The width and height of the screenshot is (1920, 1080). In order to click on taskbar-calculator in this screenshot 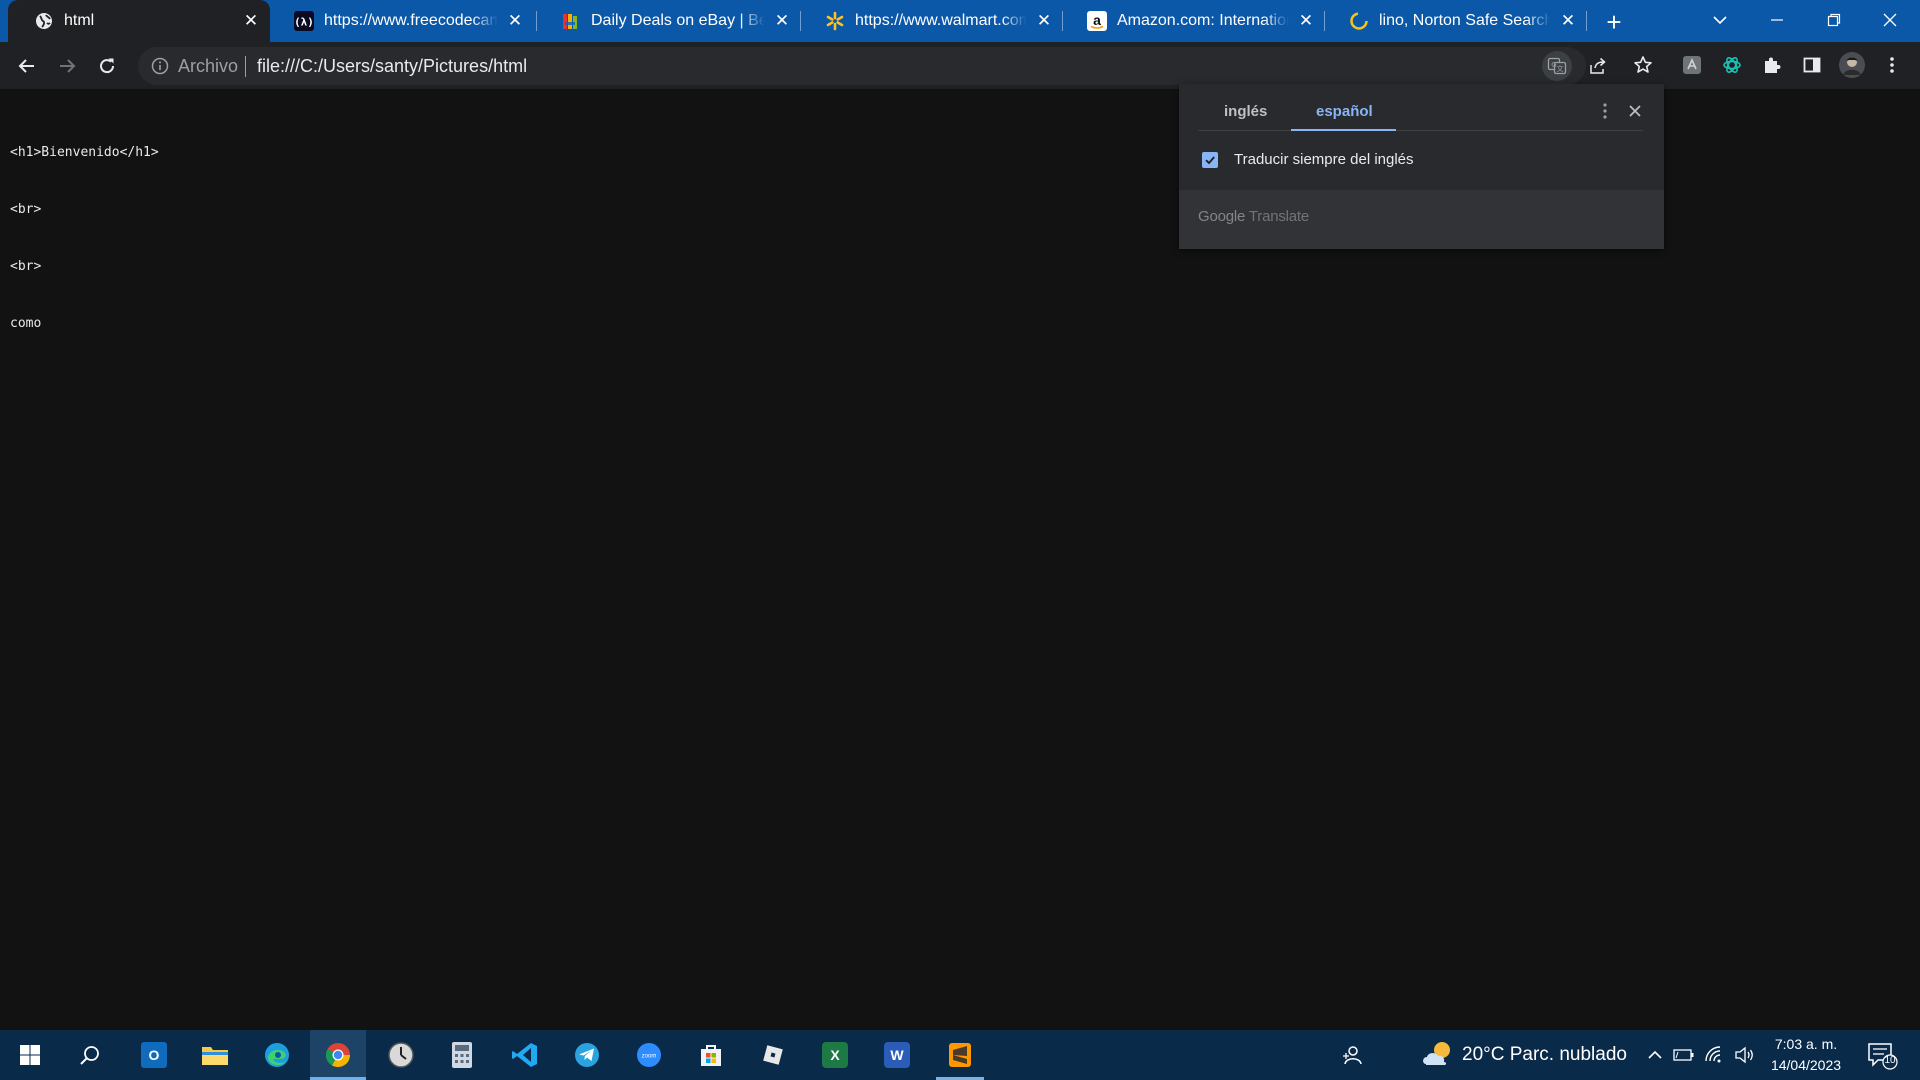, I will do `click(462, 1055)`.